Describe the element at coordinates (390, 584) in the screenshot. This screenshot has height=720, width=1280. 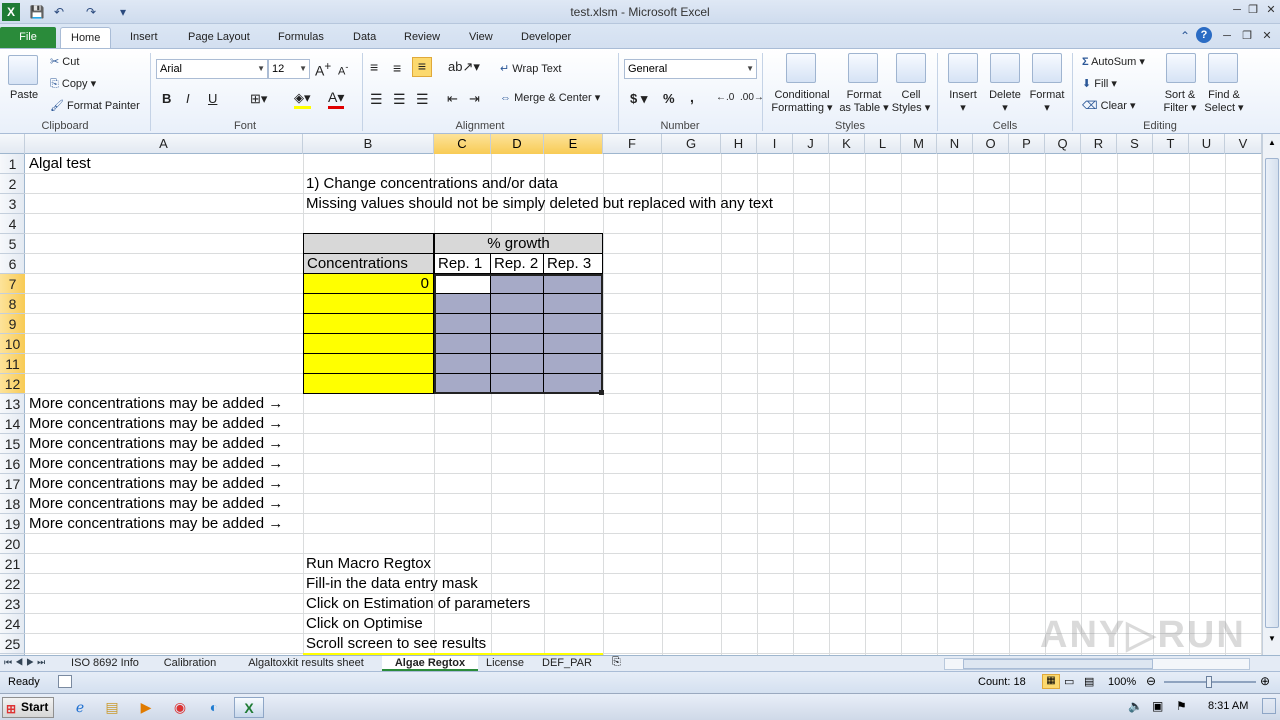
I see `cell-b22: Fill-in the data entry mask` at that location.